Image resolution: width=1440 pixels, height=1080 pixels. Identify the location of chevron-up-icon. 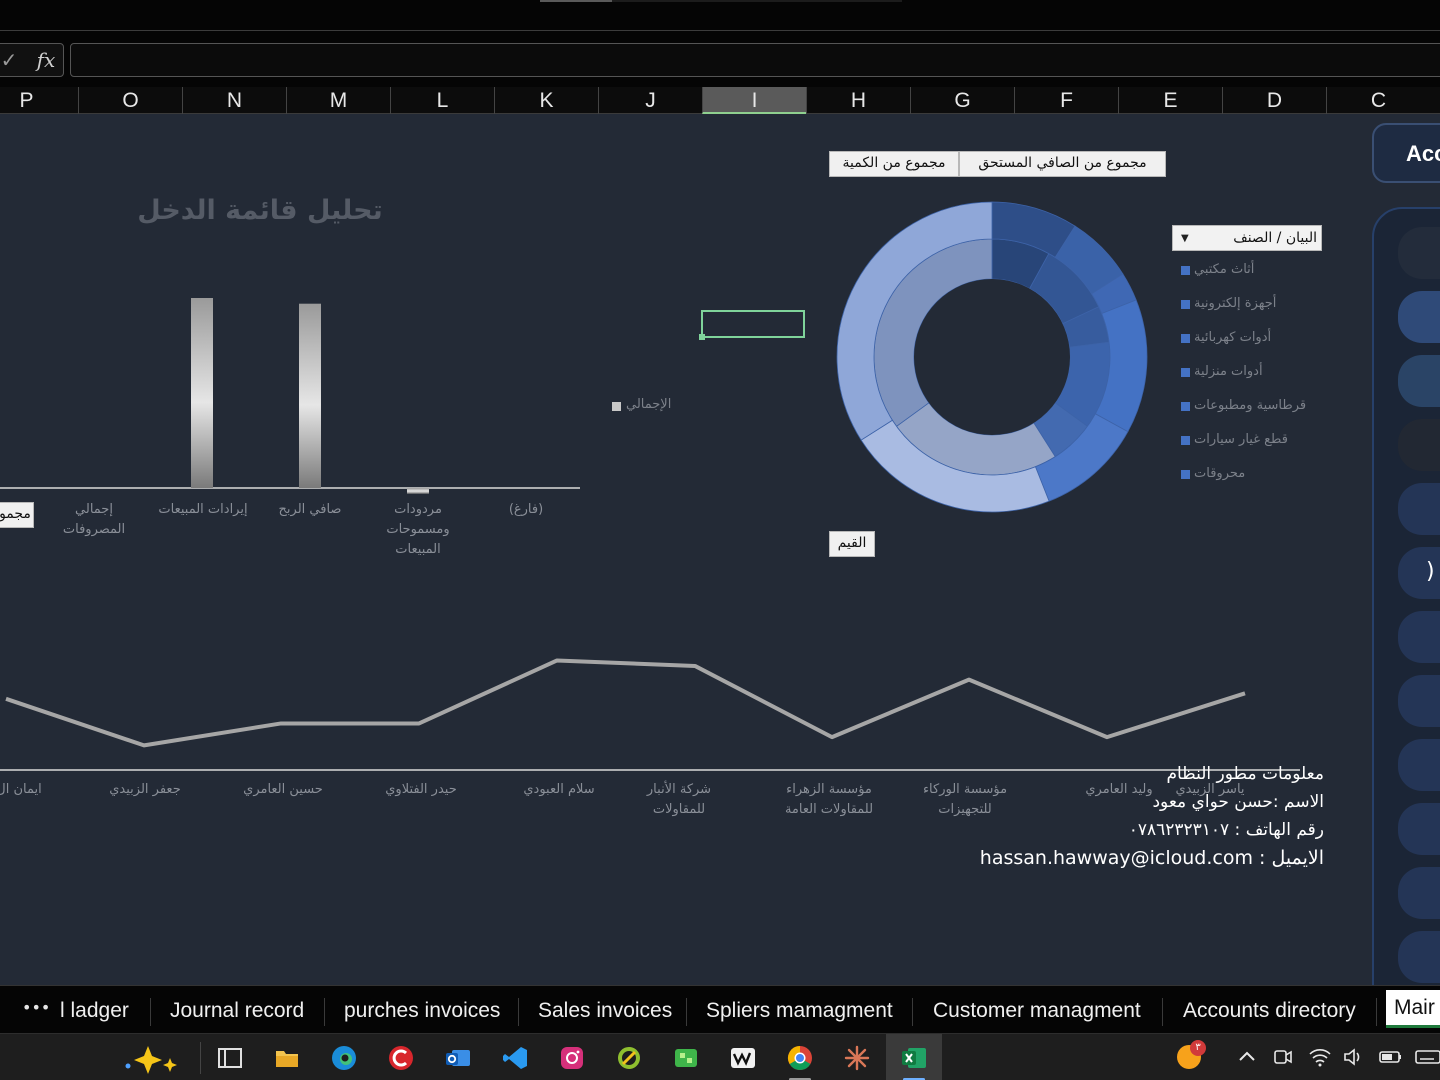
(1247, 1057).